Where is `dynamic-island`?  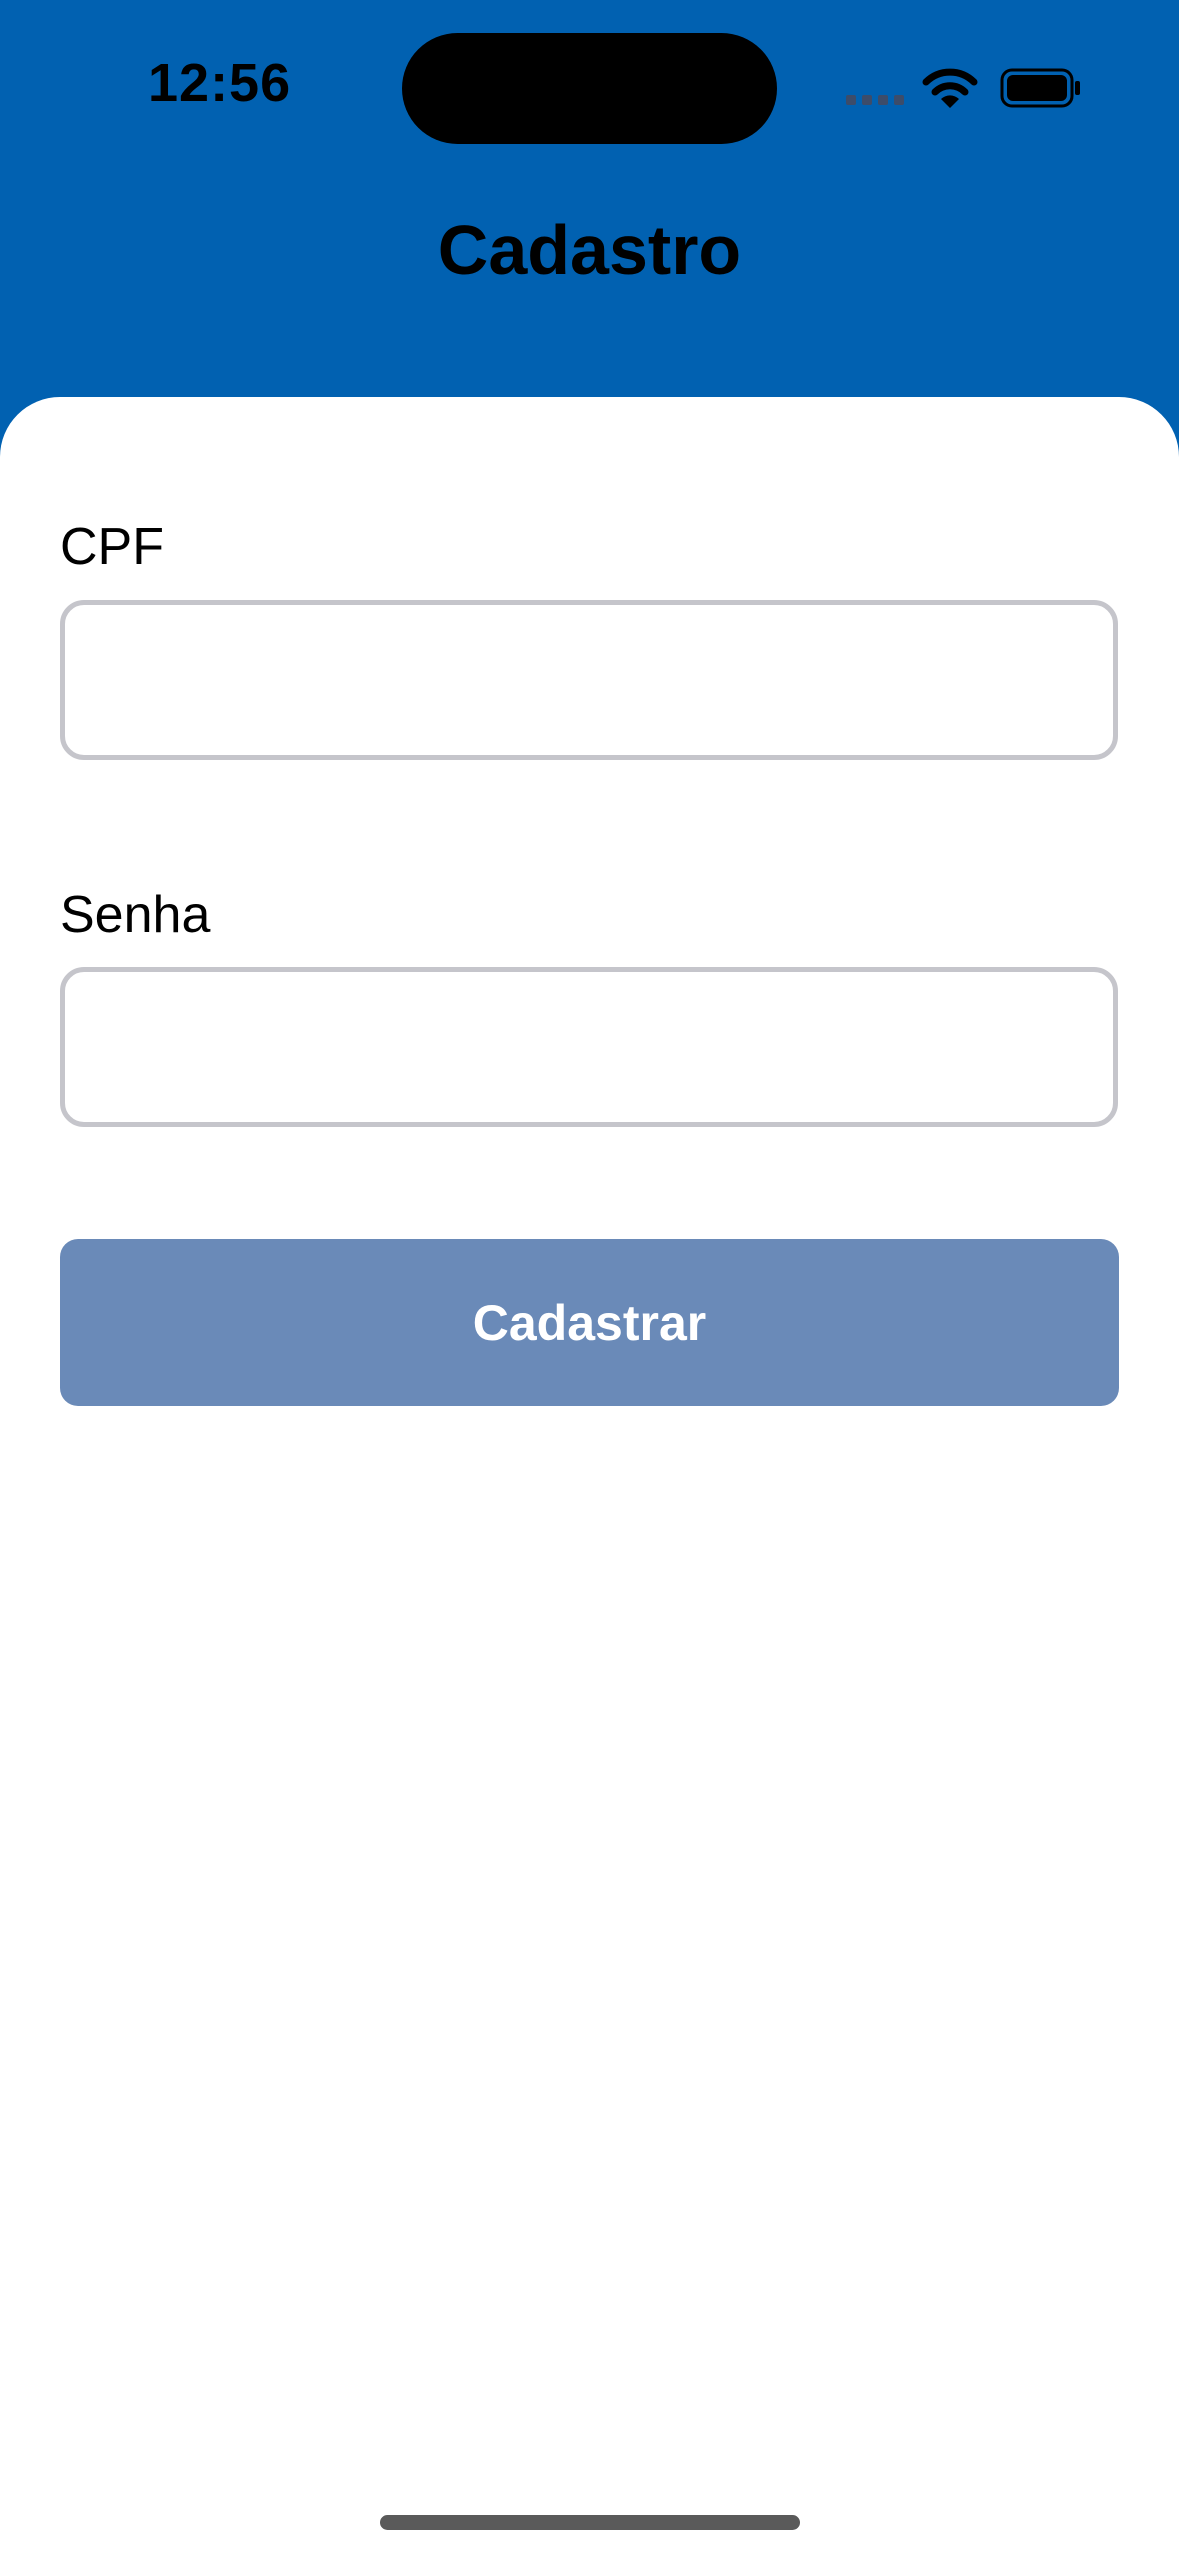 dynamic-island is located at coordinates (589, 88).